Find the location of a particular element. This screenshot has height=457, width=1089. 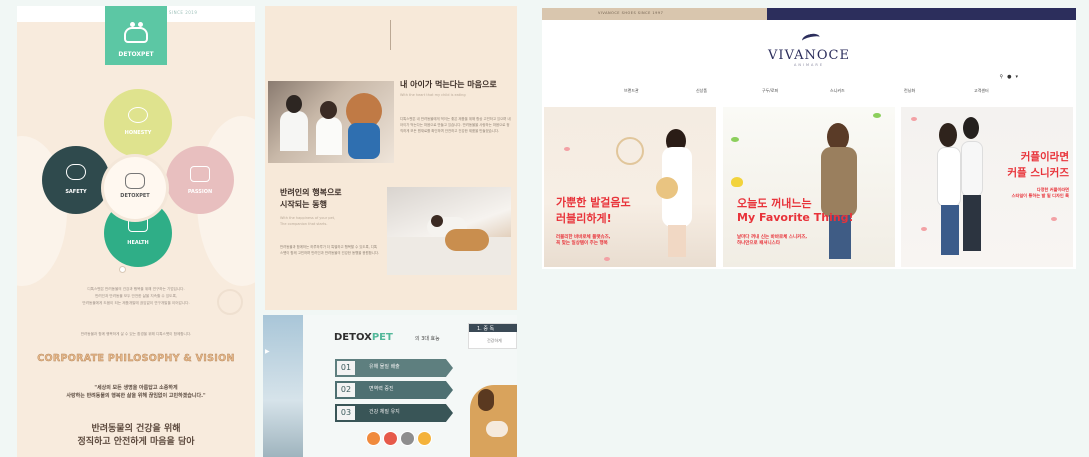

puppy-photo is located at coordinates (493, 421).